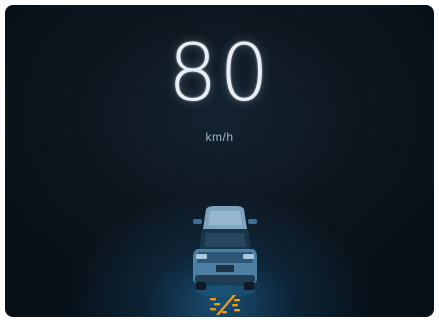 The width and height of the screenshot is (439, 322). Describe the element at coordinates (225, 251) in the screenshot. I see `car-rear-icon` at that location.